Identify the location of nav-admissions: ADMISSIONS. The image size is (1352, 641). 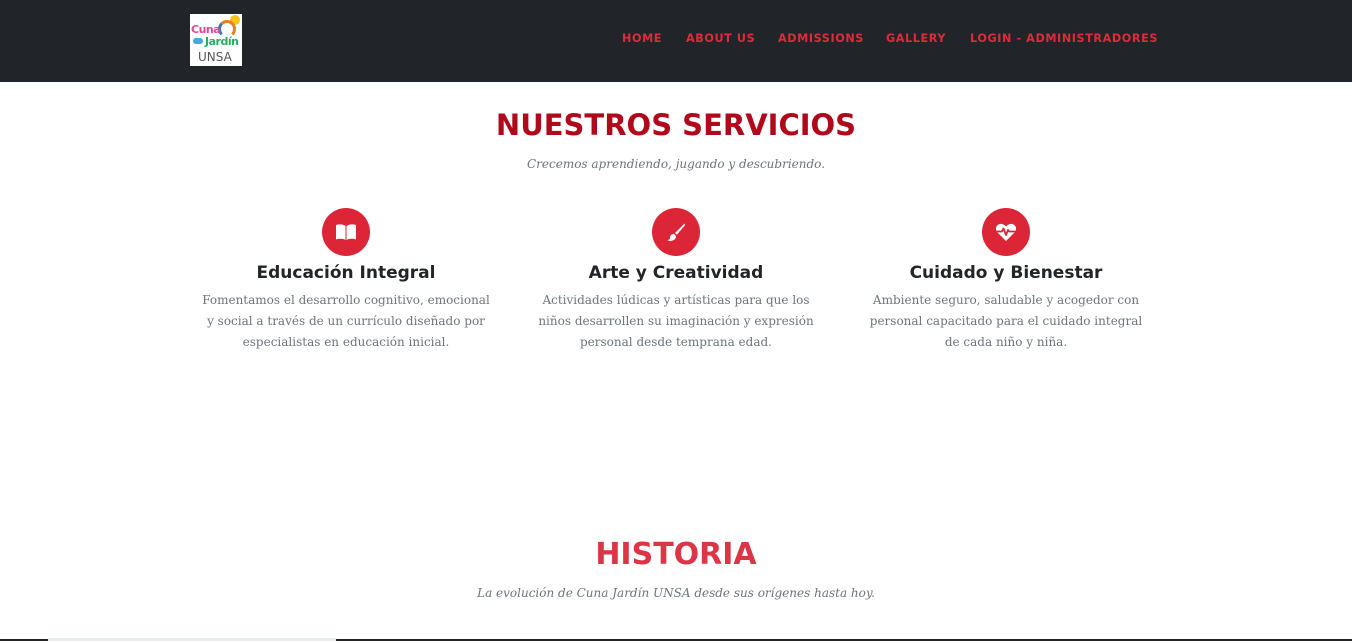
(821, 38).